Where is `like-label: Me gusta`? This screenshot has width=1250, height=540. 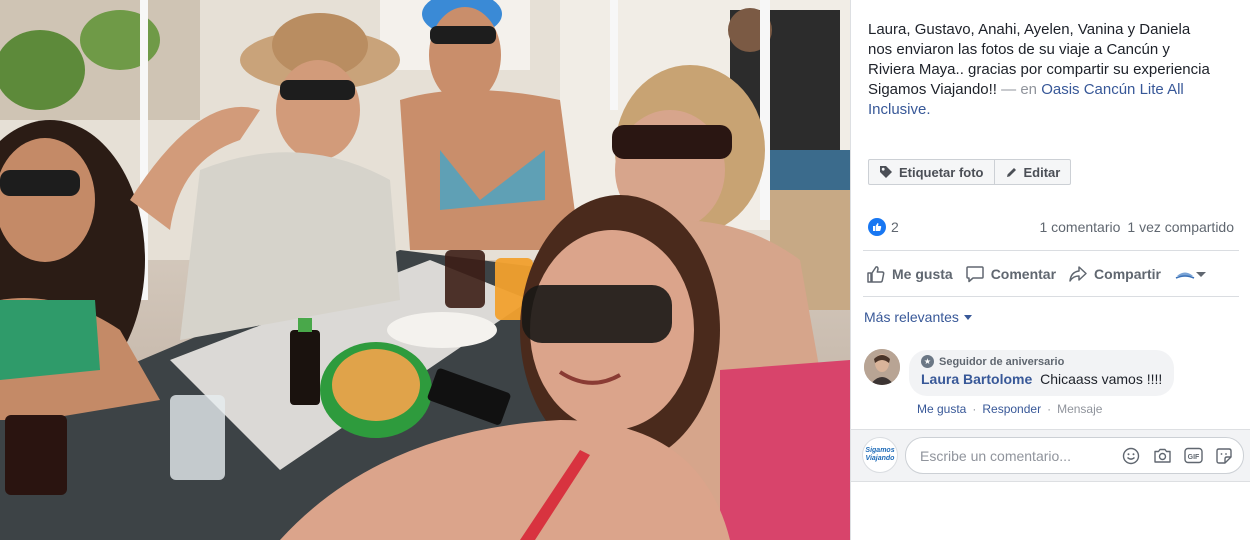
like-label: Me gusta is located at coordinates (922, 274).